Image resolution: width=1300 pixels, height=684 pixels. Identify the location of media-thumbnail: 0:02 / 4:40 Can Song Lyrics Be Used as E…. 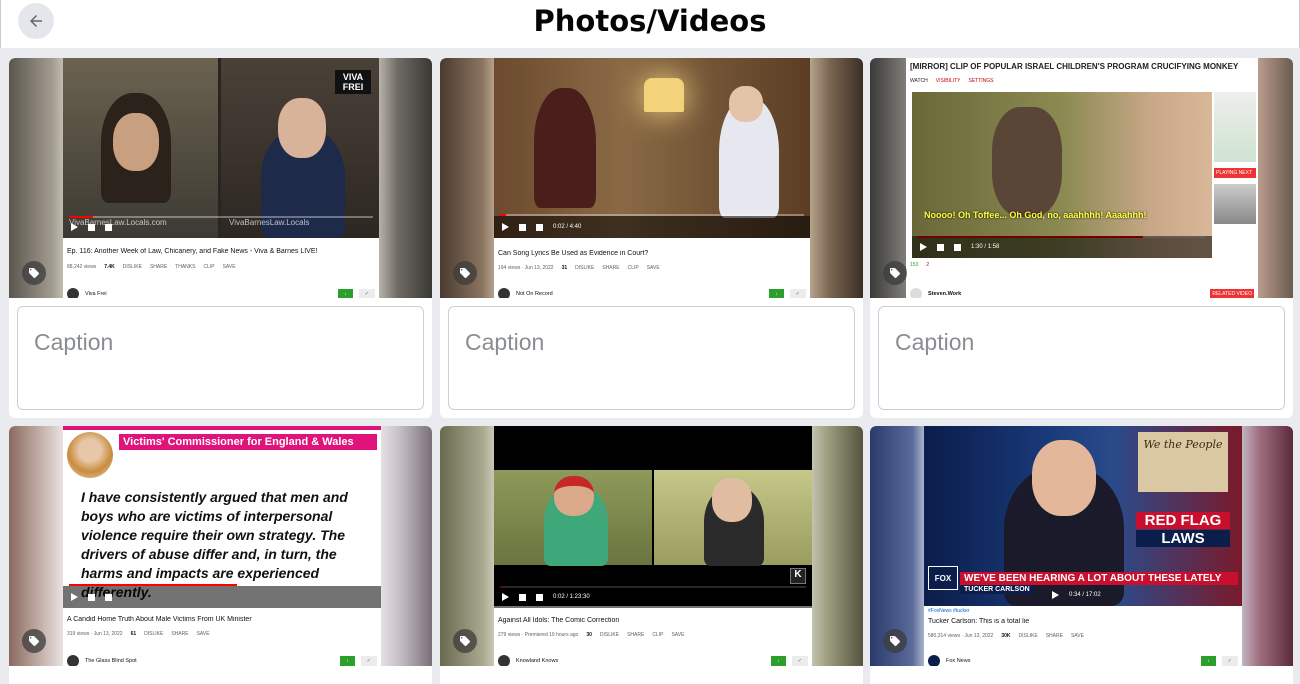
(651, 178).